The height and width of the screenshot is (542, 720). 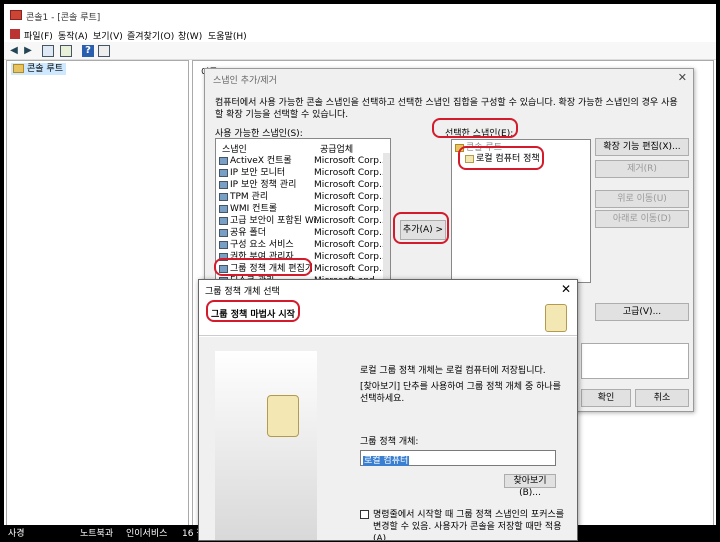 I want to click on tree-item-local-computer-policy: 로컬 컴퓨터 정책, so click(x=526, y=159).